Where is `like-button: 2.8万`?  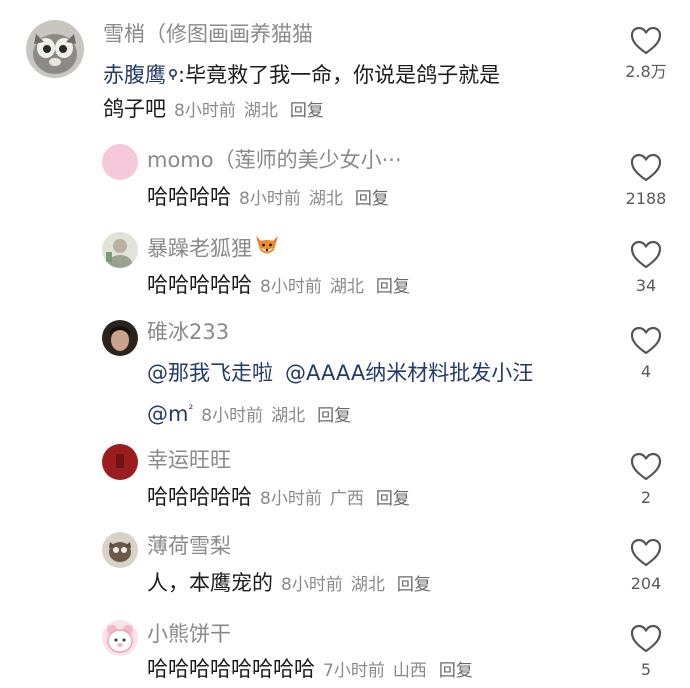
like-button: 2.8万 is located at coordinates (646, 54).